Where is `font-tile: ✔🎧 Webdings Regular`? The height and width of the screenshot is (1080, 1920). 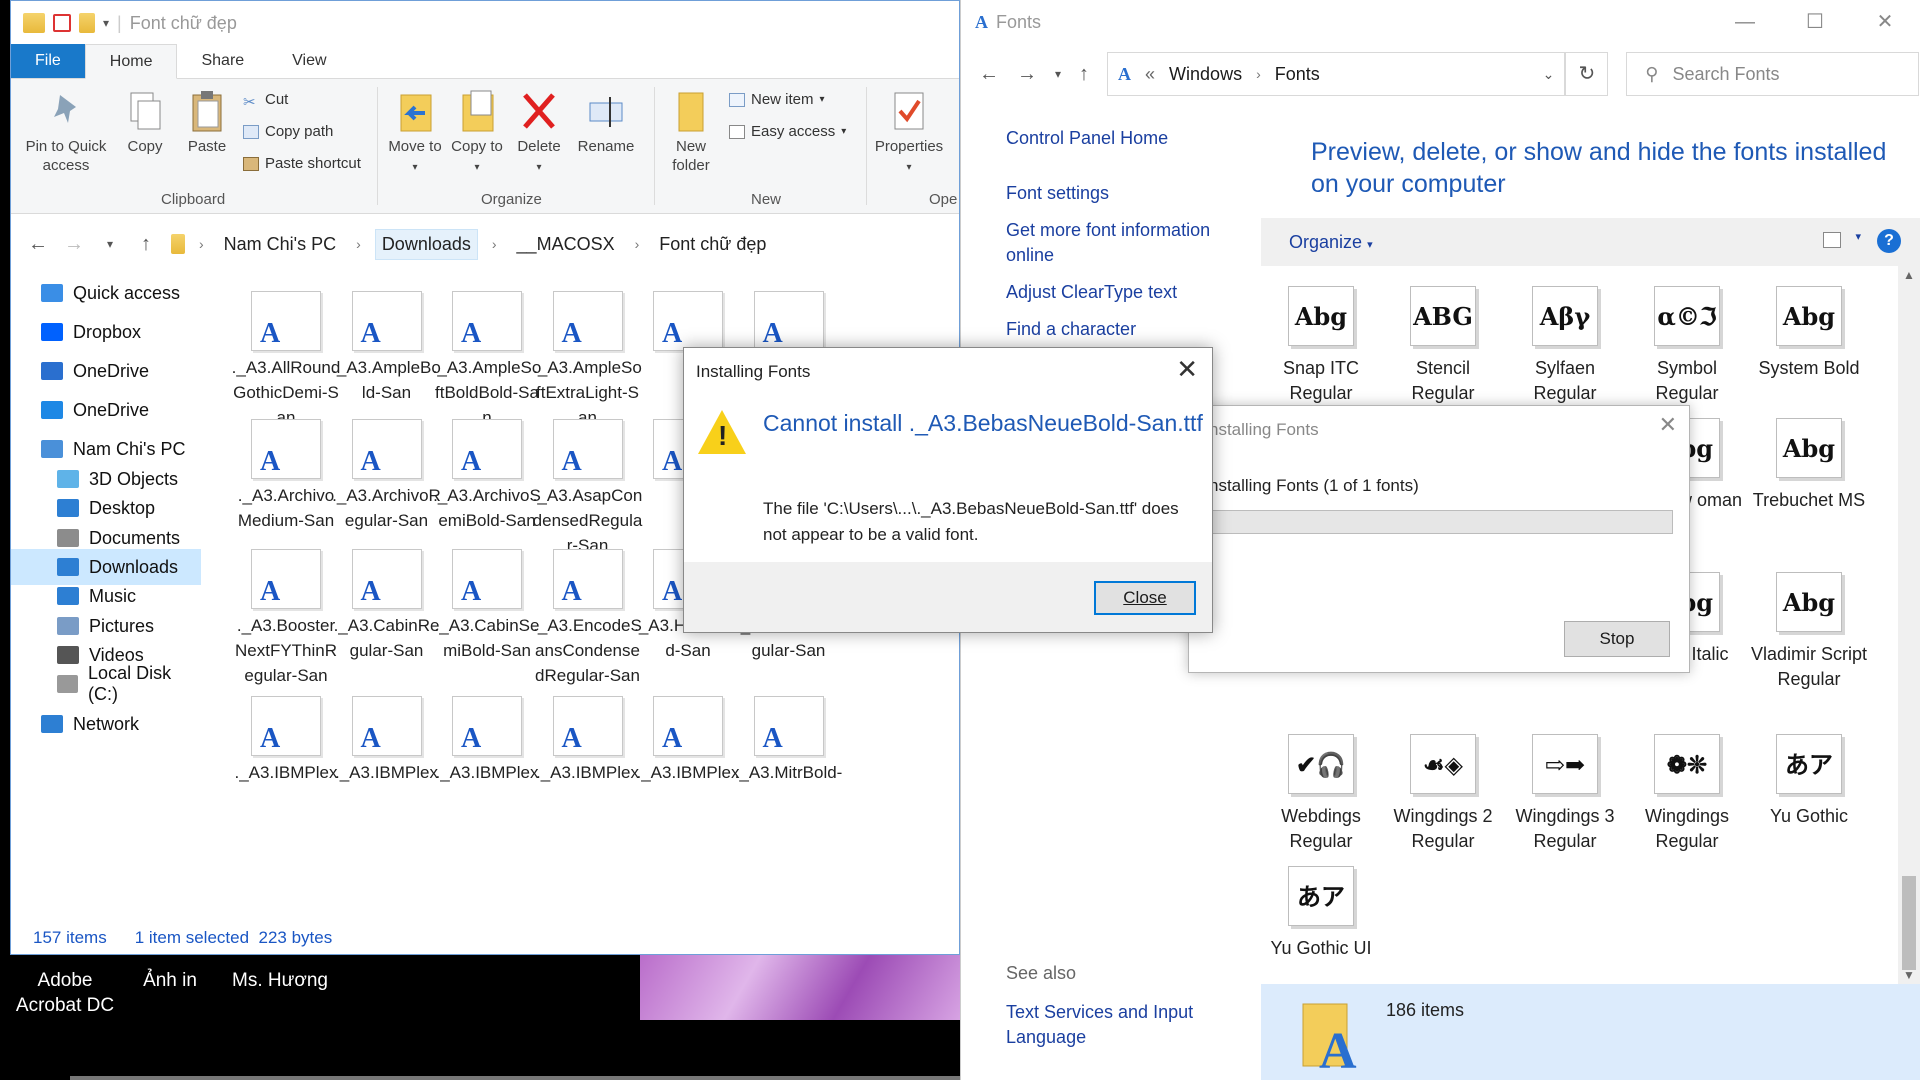 font-tile: ✔🎧 Webdings Regular is located at coordinates (1321, 794).